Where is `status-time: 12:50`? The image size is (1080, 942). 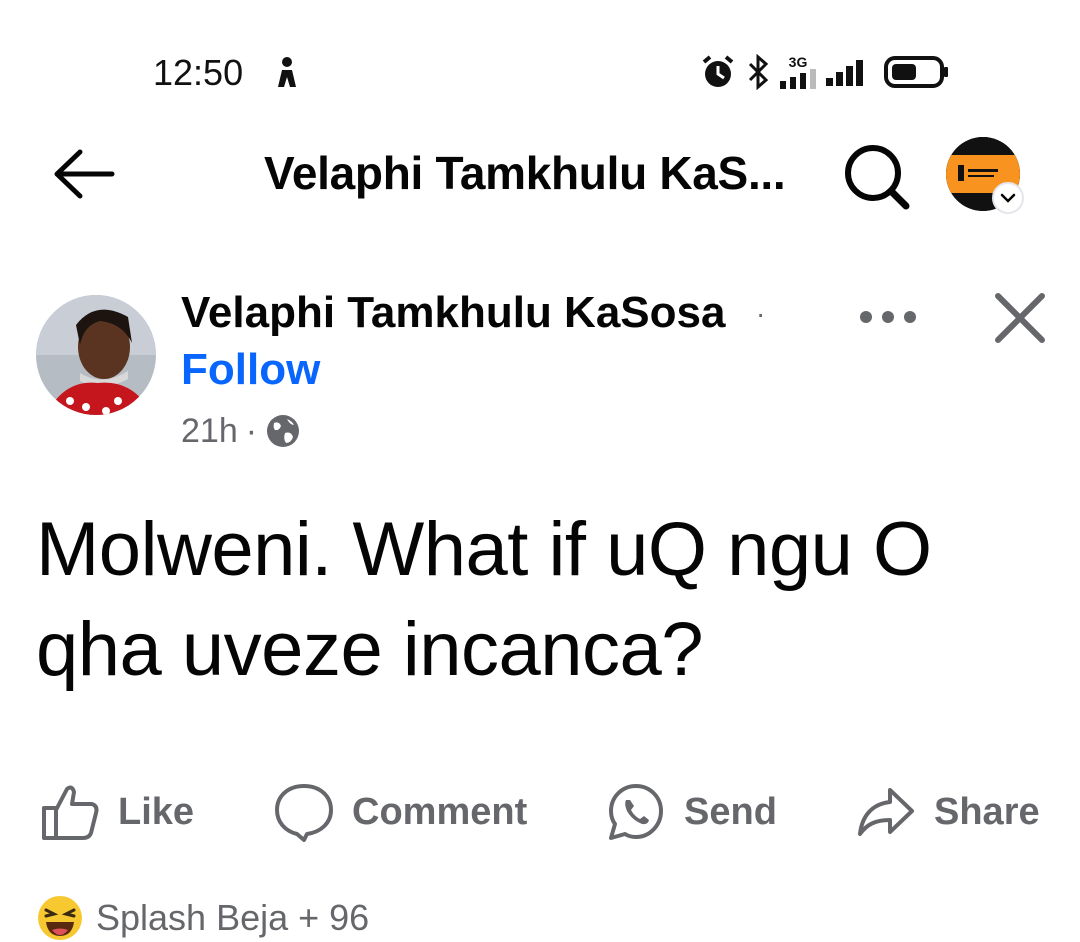
status-time: 12:50 is located at coordinates (198, 72).